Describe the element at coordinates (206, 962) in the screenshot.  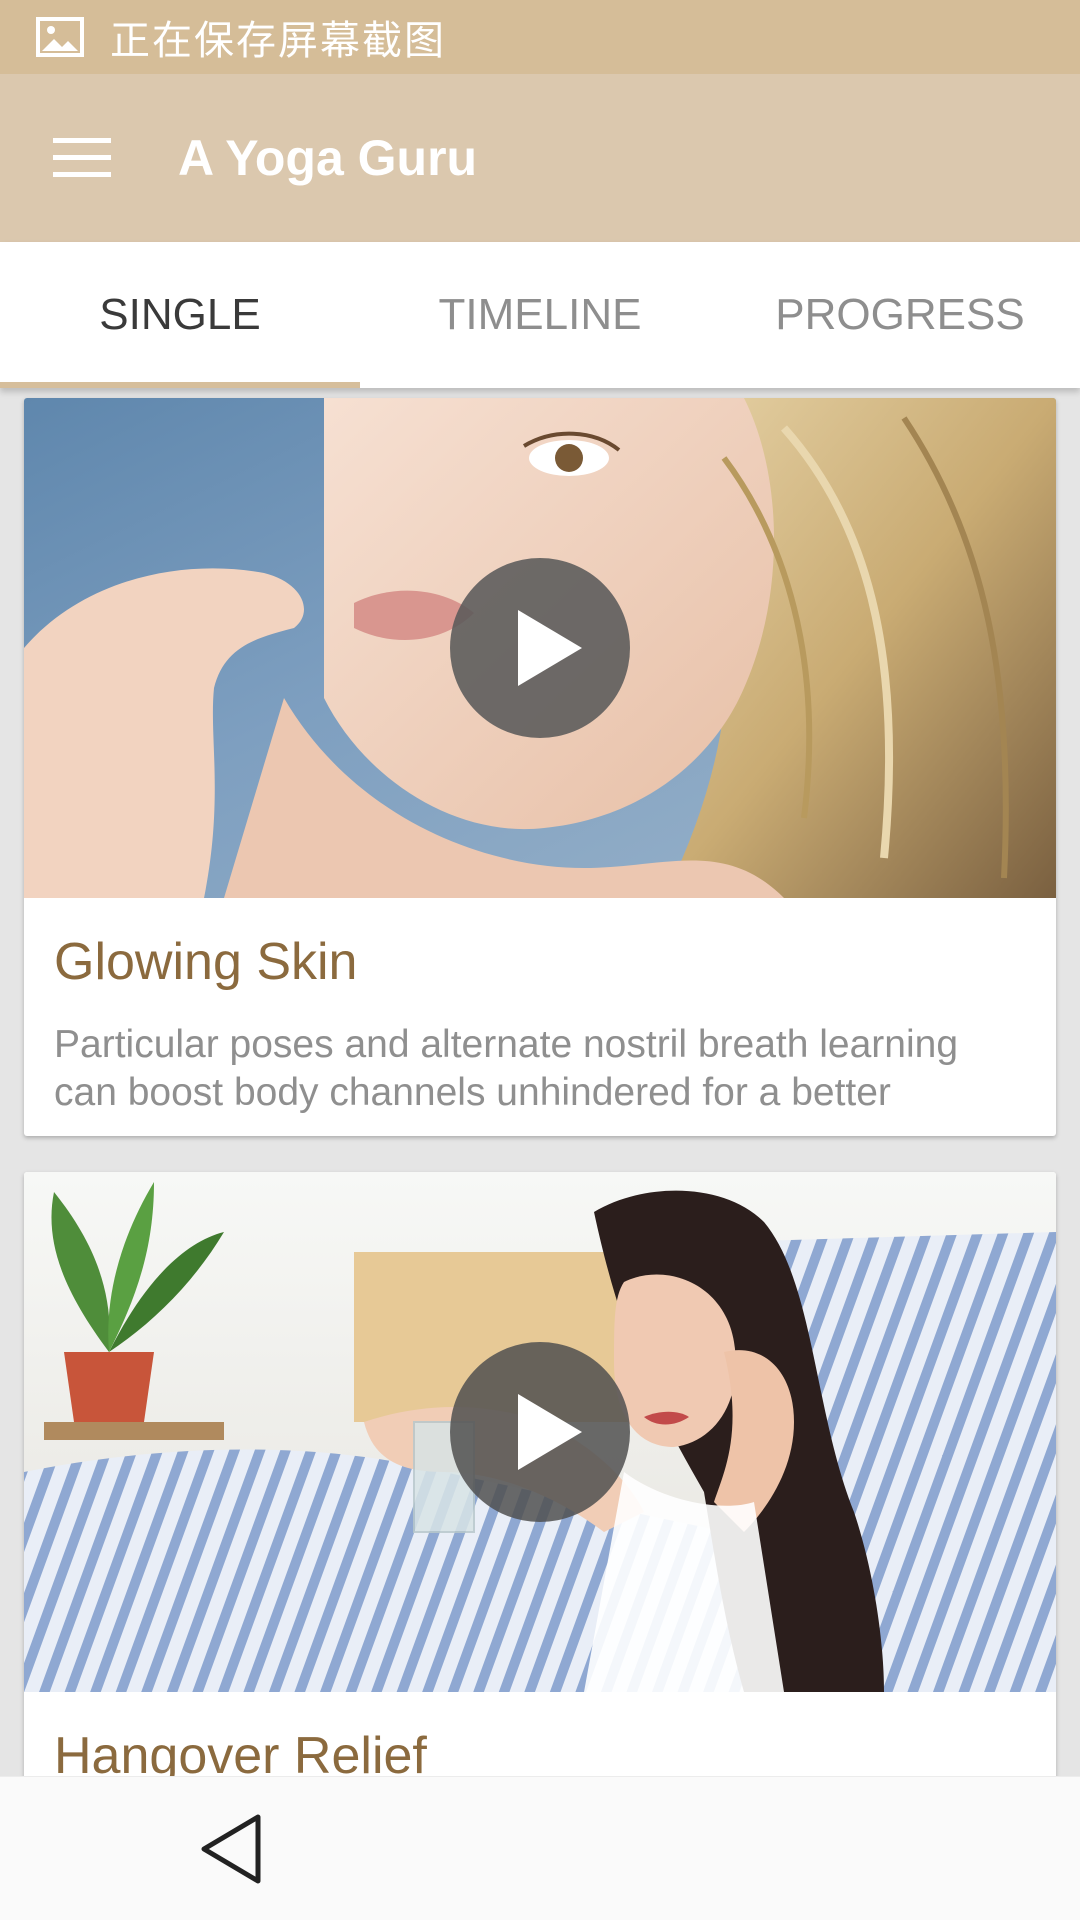
I see `card-title: Glowing Skin` at that location.